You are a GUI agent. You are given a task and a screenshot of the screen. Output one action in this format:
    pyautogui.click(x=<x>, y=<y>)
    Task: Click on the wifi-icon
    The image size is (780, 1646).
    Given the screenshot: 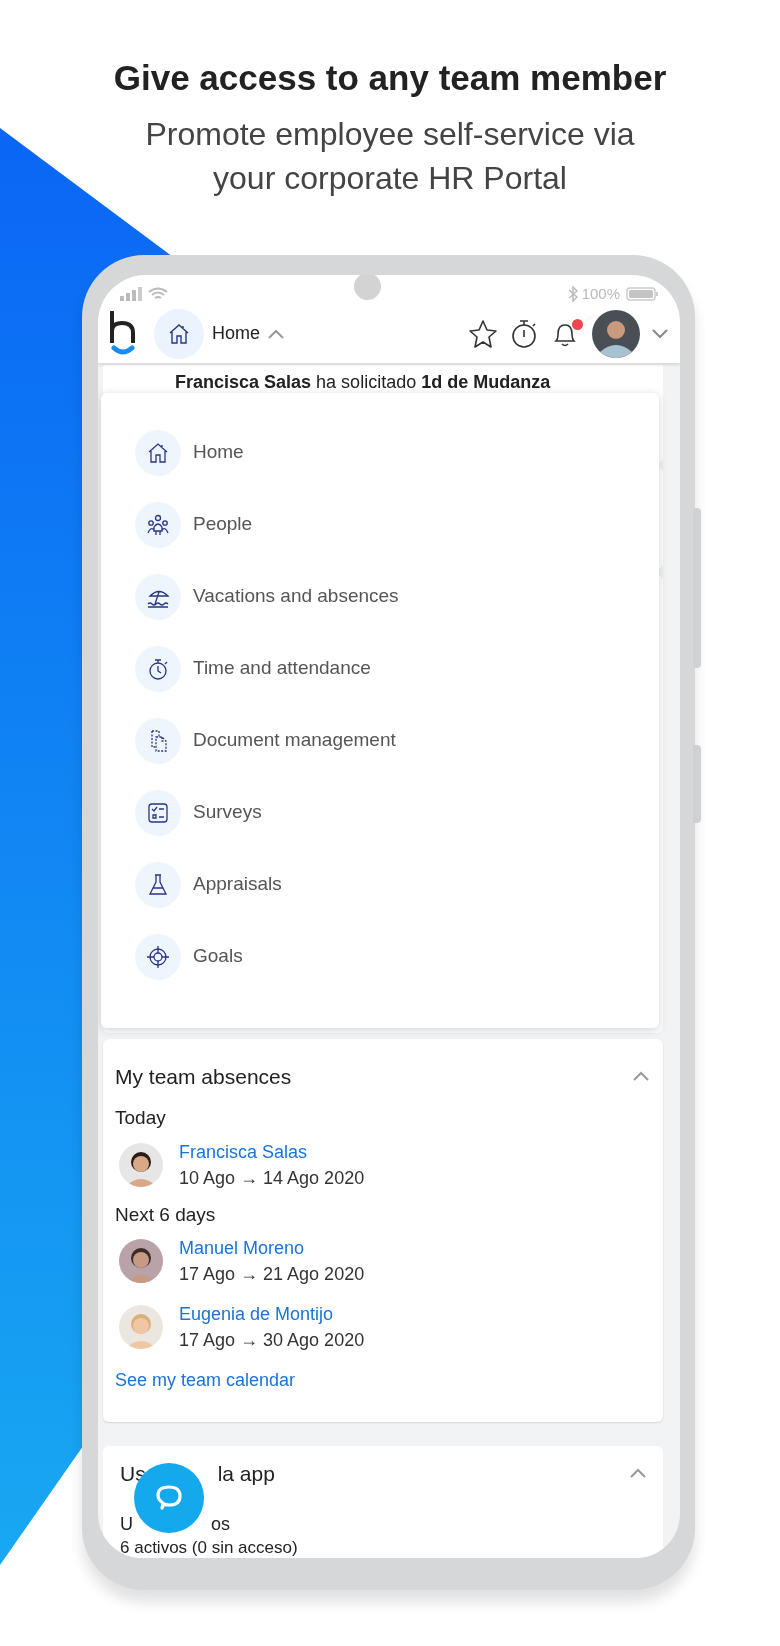 What is the action you would take?
    pyautogui.click(x=158, y=294)
    